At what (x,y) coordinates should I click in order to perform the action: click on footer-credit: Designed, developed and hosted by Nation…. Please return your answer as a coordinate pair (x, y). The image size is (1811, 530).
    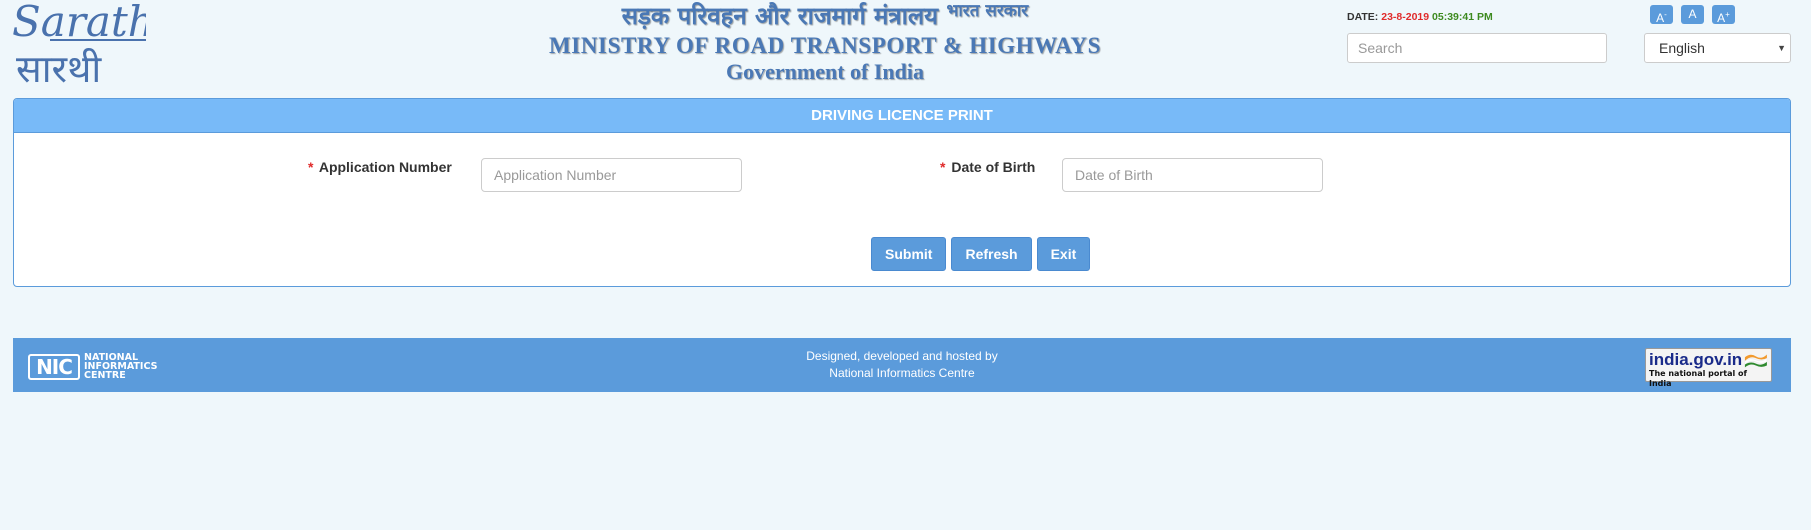
    Looking at the image, I should click on (902, 365).